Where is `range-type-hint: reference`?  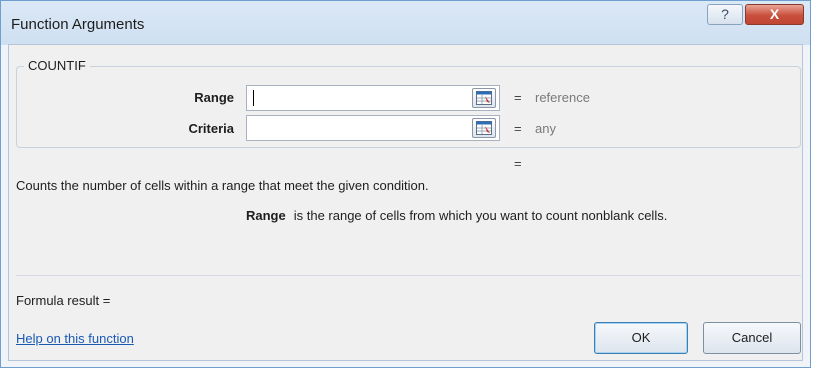
range-type-hint: reference is located at coordinates (562, 97).